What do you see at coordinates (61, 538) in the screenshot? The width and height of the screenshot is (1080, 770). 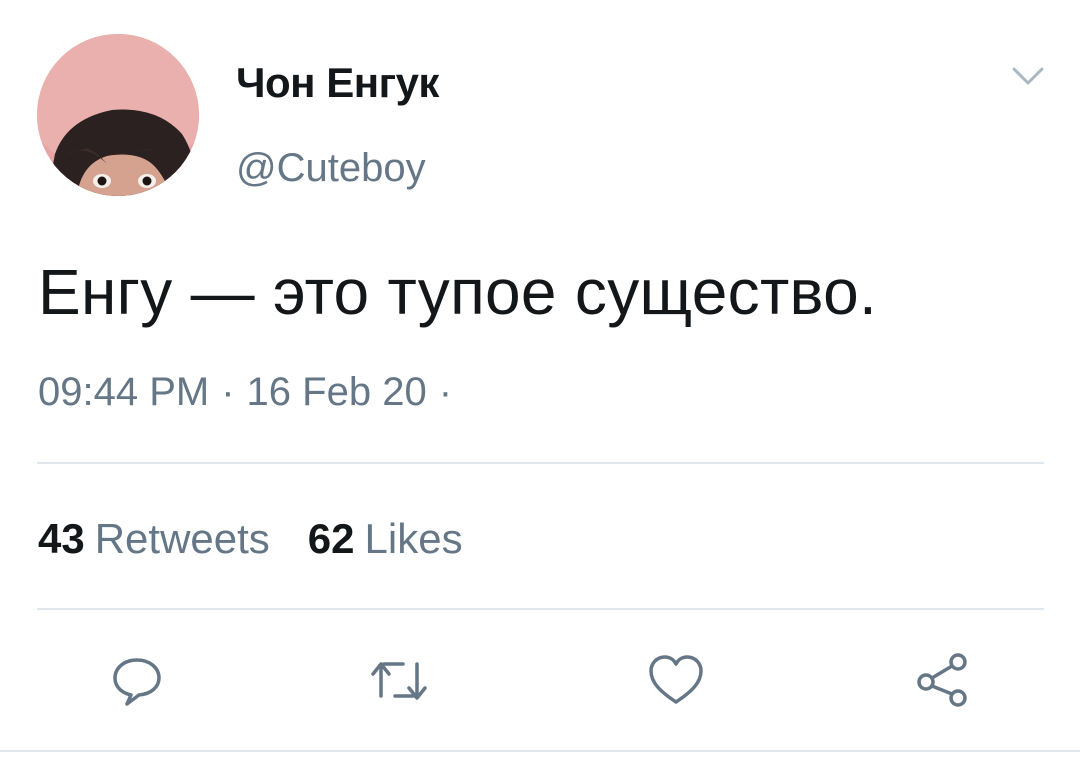 I see `retweets-count: 43` at bounding box center [61, 538].